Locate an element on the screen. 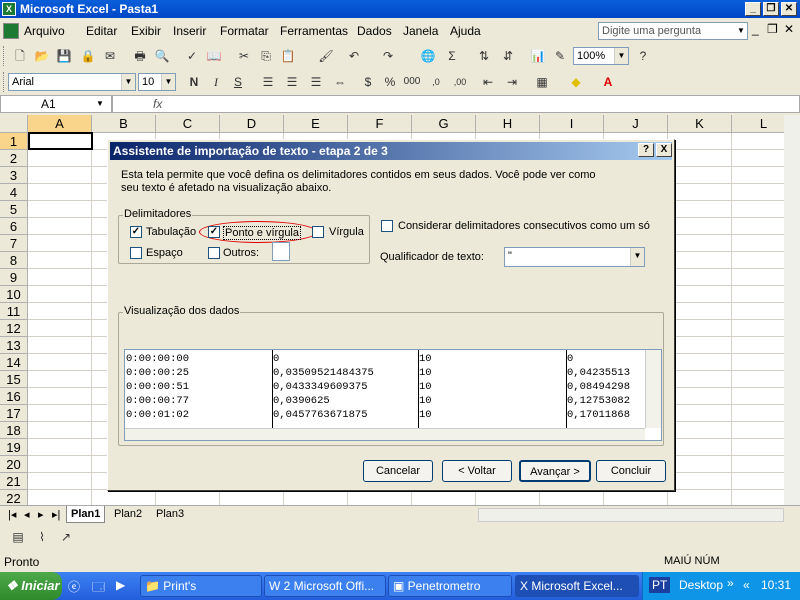 The width and height of the screenshot is (800, 600). column-header: C is located at coordinates (188, 124).